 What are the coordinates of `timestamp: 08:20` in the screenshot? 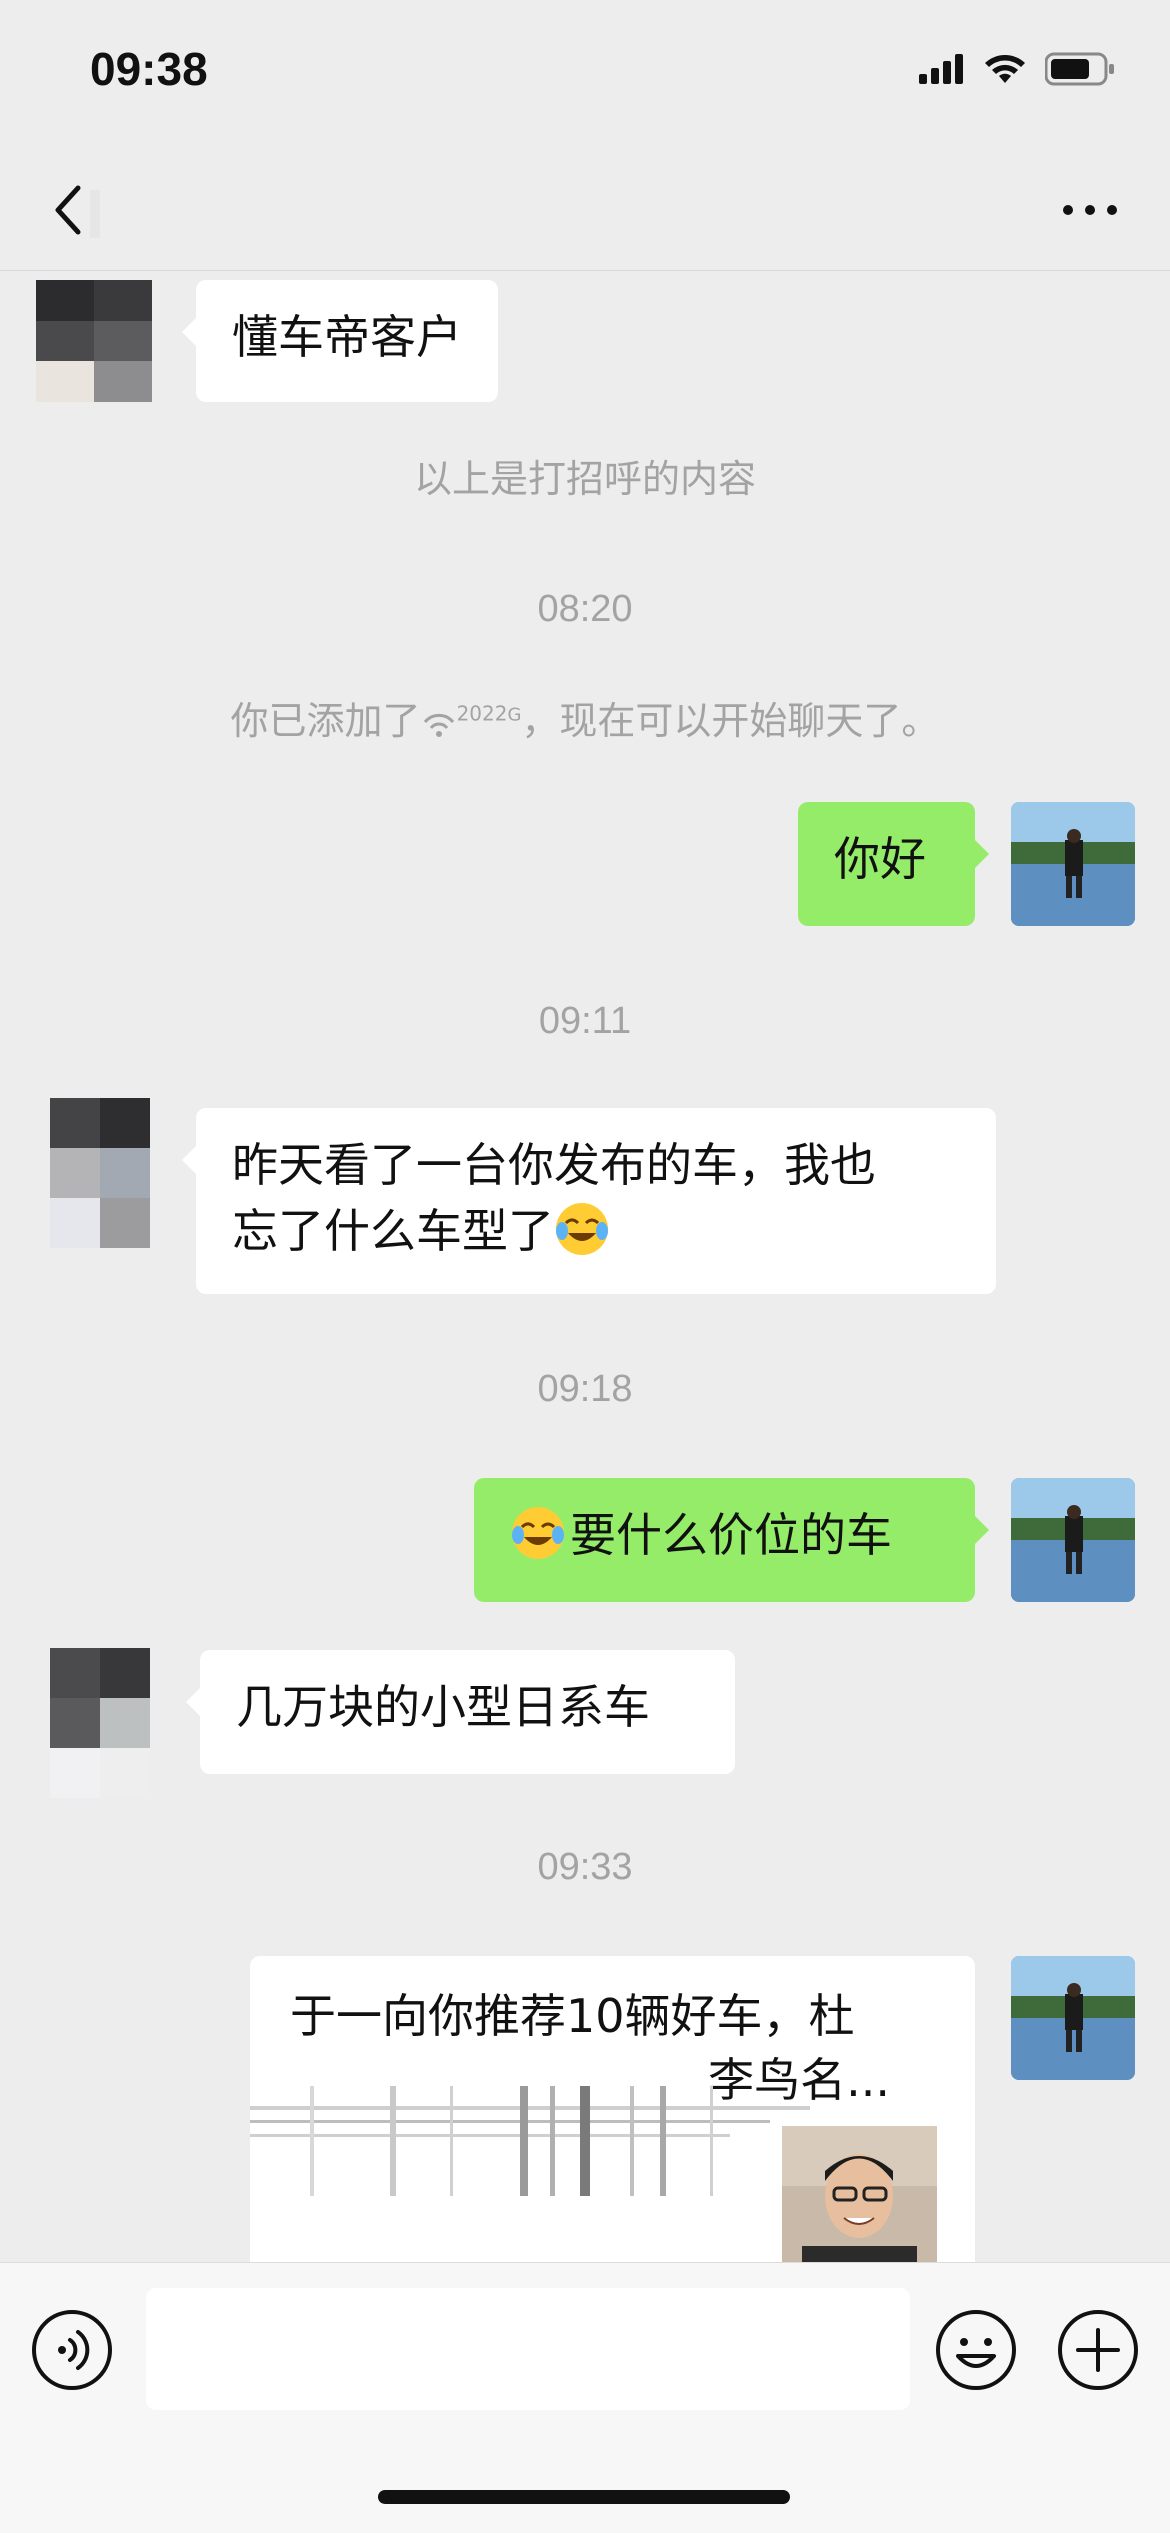 It's located at (585, 609).